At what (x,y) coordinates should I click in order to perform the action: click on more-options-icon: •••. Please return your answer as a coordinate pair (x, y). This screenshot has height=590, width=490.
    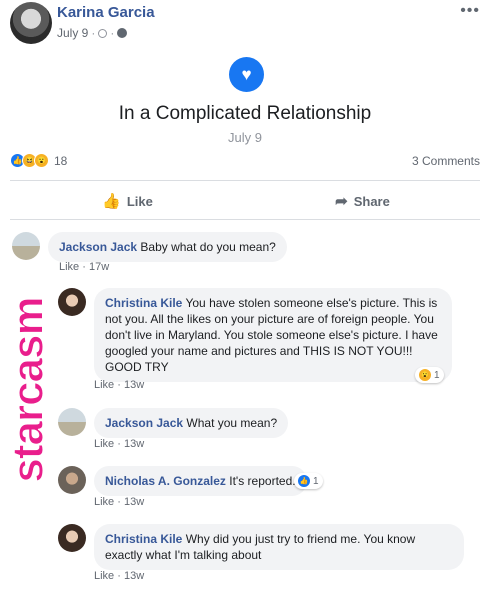
    Looking at the image, I should click on (470, 11).